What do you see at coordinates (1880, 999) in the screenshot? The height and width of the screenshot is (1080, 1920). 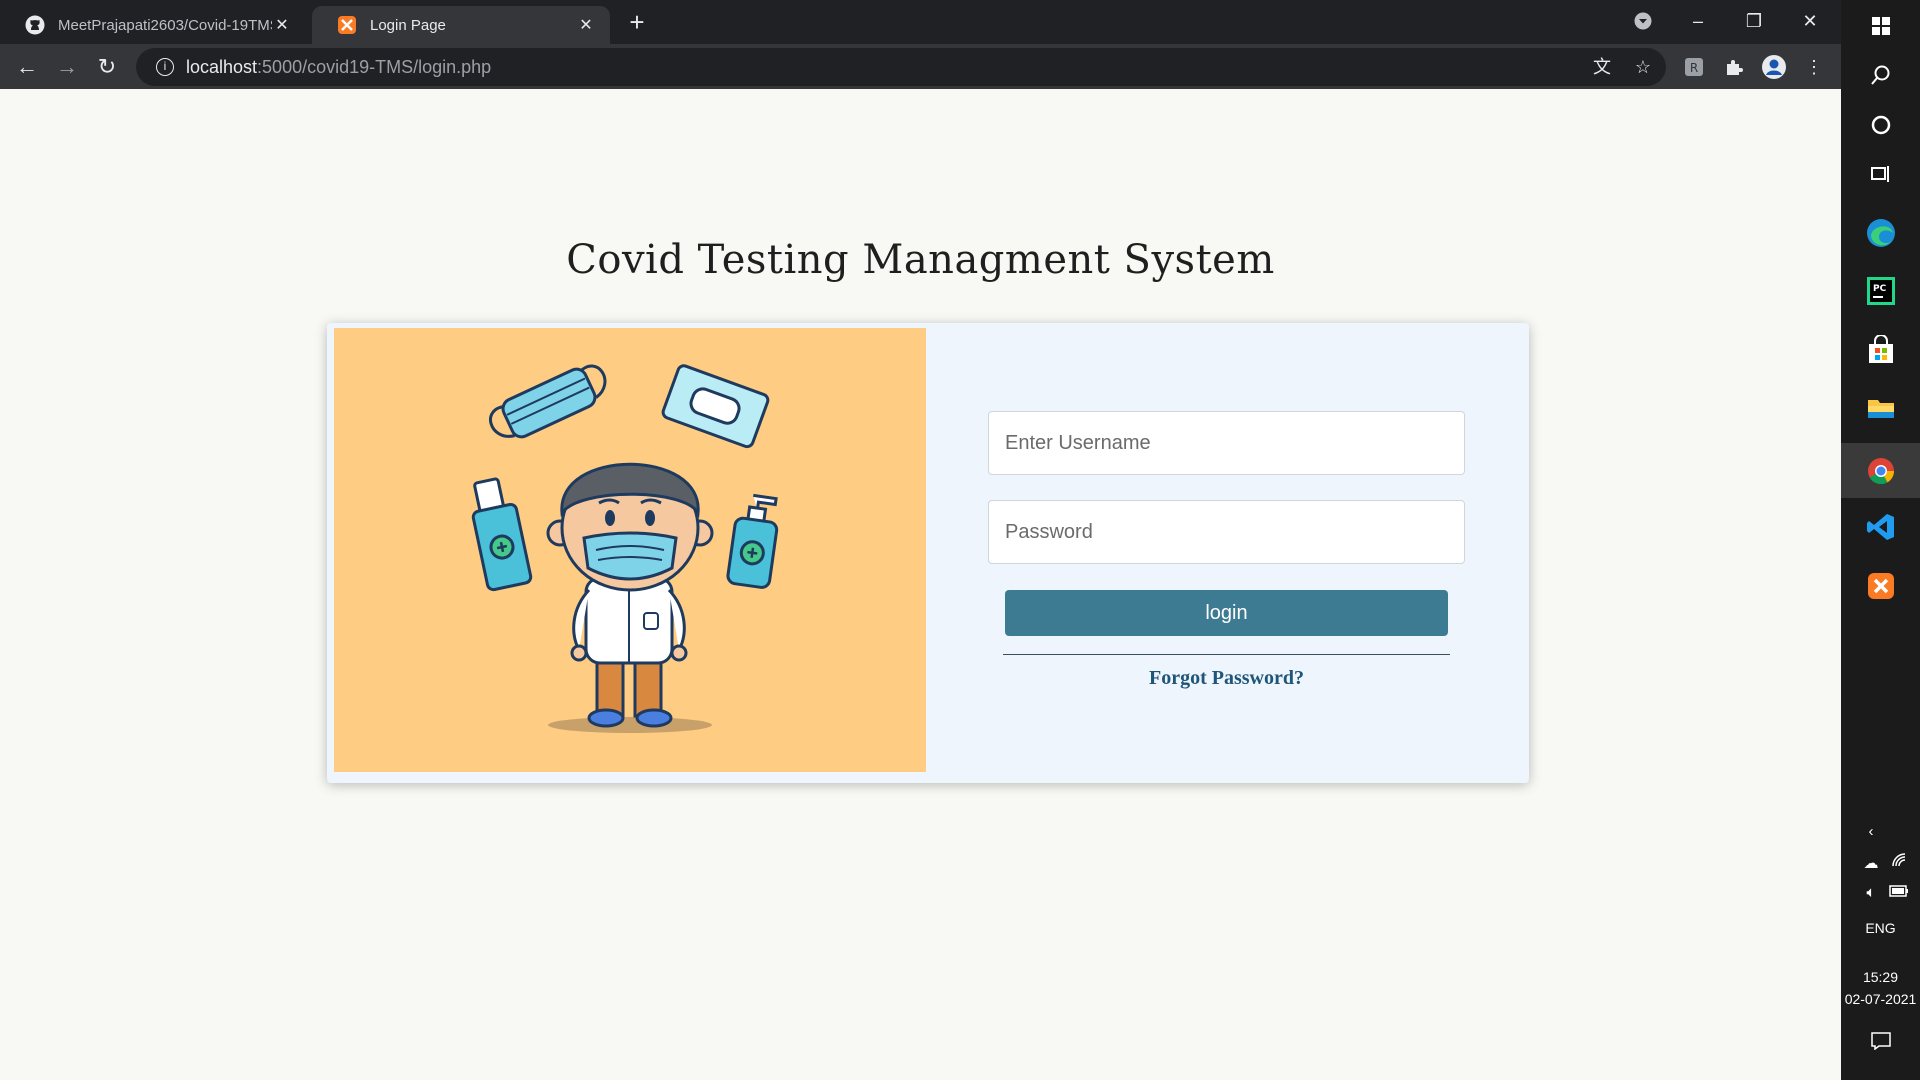 I see `clock-date: 02-07-2021` at bounding box center [1880, 999].